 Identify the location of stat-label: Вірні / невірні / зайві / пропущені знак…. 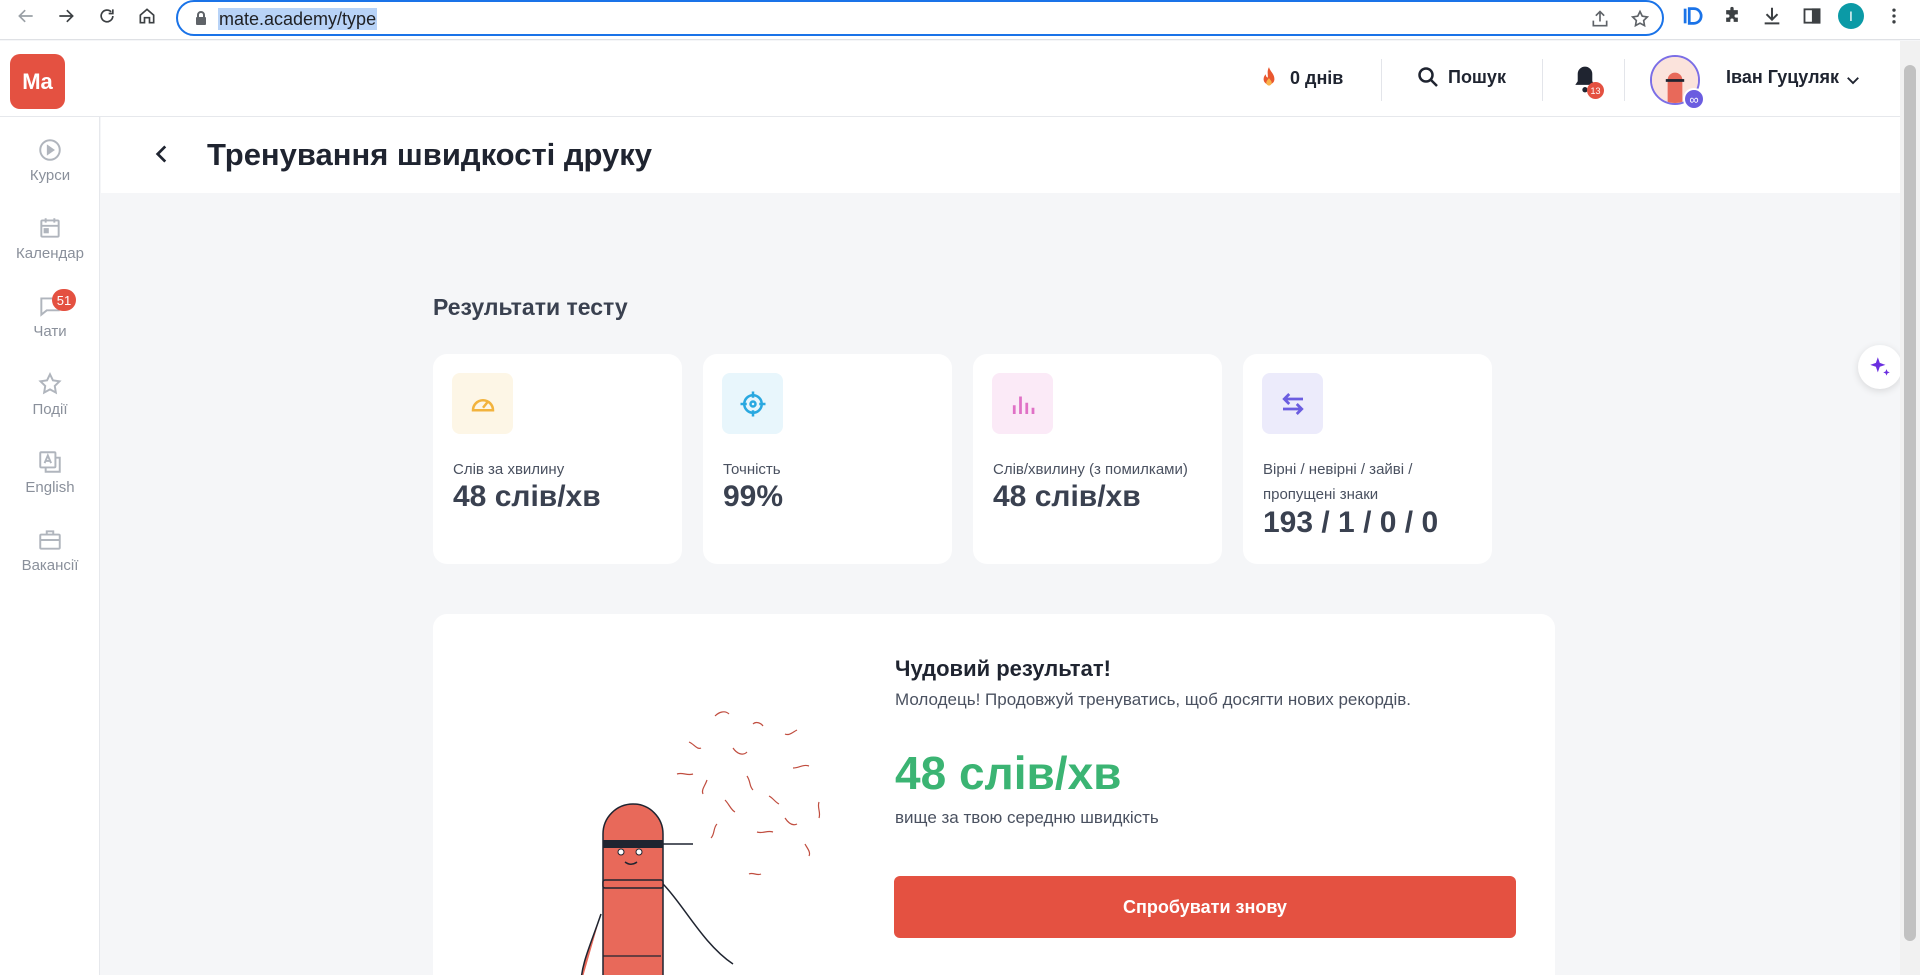
(1338, 482).